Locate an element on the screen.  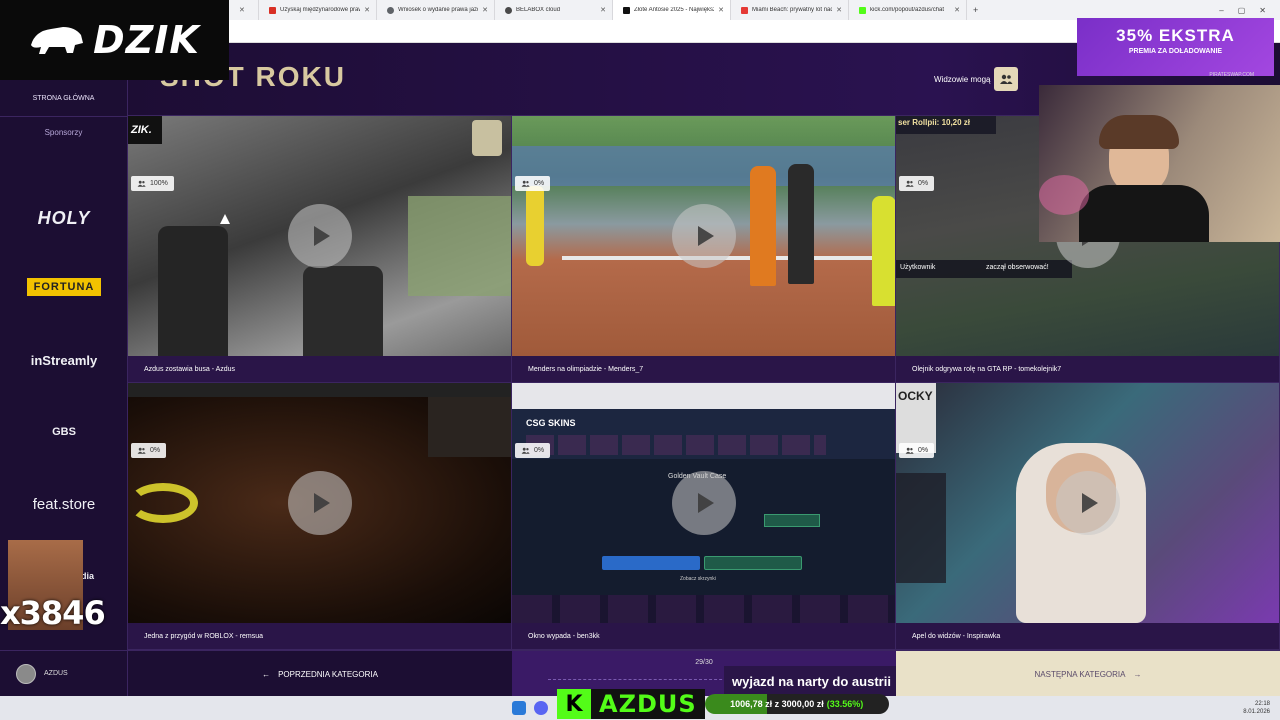
tab-title: Wniosek o wydanie prawa jazd is located at coordinates (438, 10).